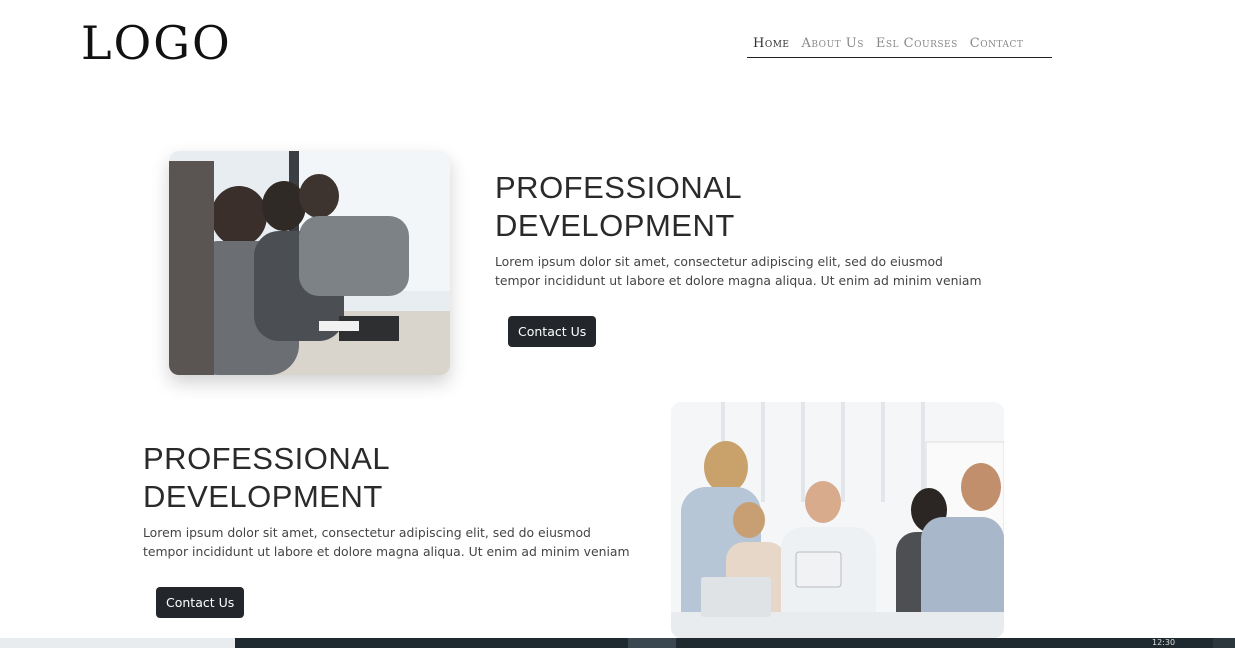  Describe the element at coordinates (615, 225) in the screenshot. I see `section-1-title-line2: DEVELOPMENT` at that location.